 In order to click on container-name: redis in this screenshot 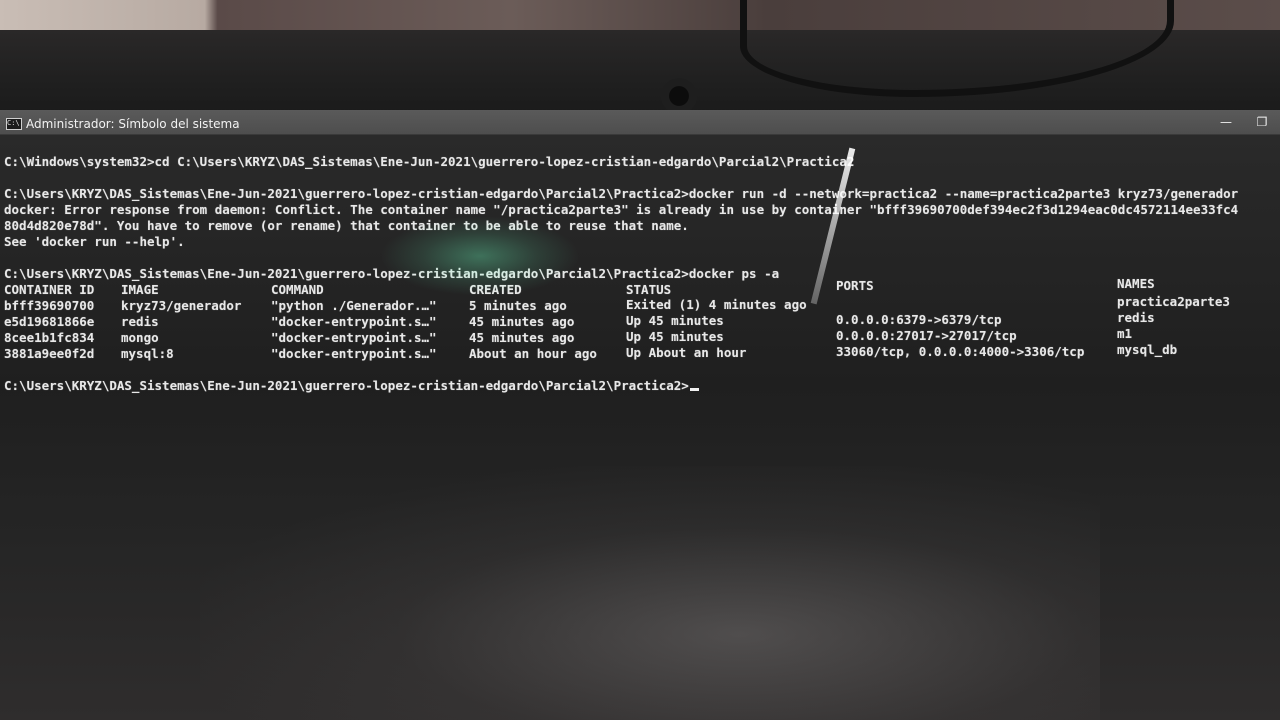, I will do `click(1136, 317)`.